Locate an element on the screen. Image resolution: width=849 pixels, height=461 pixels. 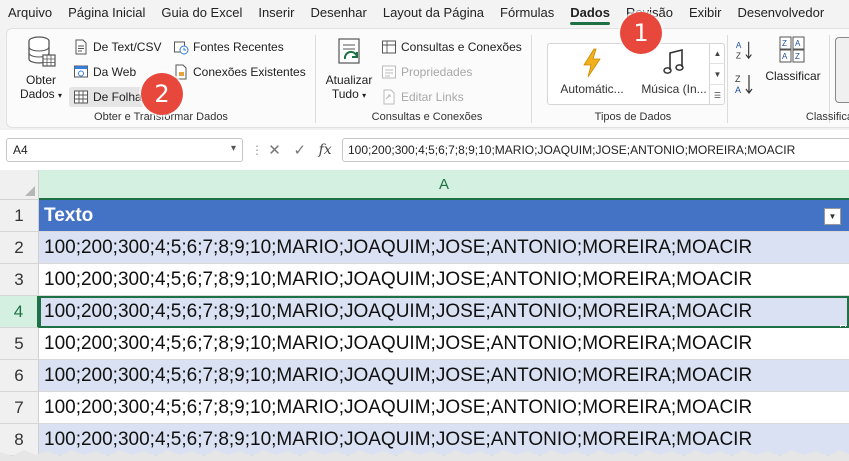
enter-icon: ✓ is located at coordinates (299, 150).